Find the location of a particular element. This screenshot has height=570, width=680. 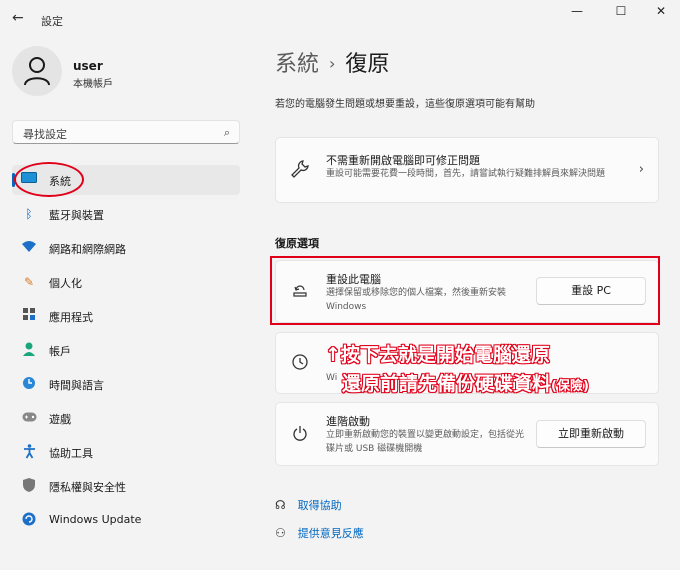

breadcrumb: 系統 › 復原 is located at coordinates (332, 62).